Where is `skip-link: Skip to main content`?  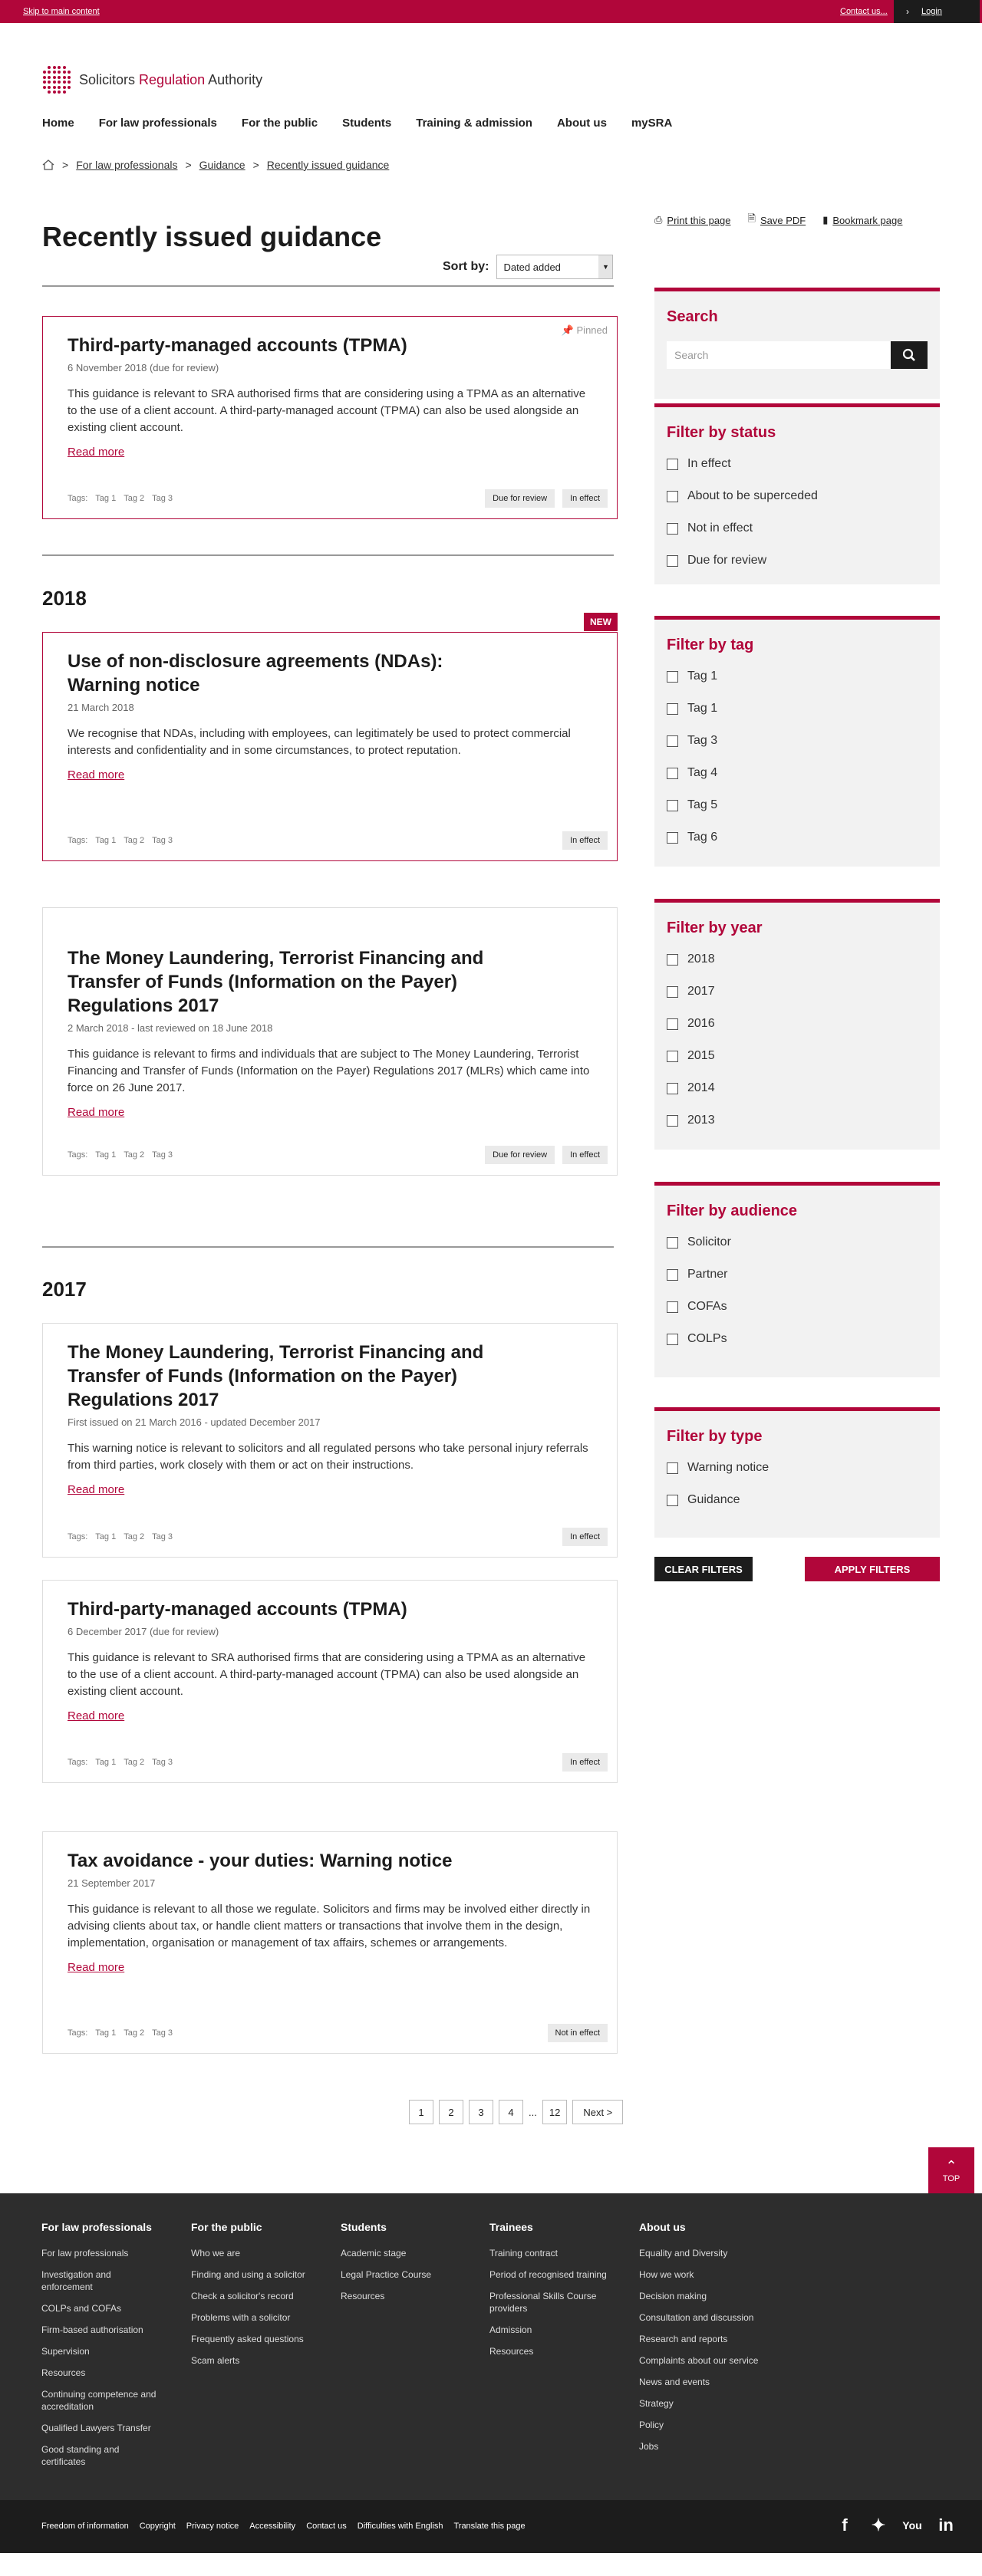
skip-link: Skip to main content is located at coordinates (61, 11).